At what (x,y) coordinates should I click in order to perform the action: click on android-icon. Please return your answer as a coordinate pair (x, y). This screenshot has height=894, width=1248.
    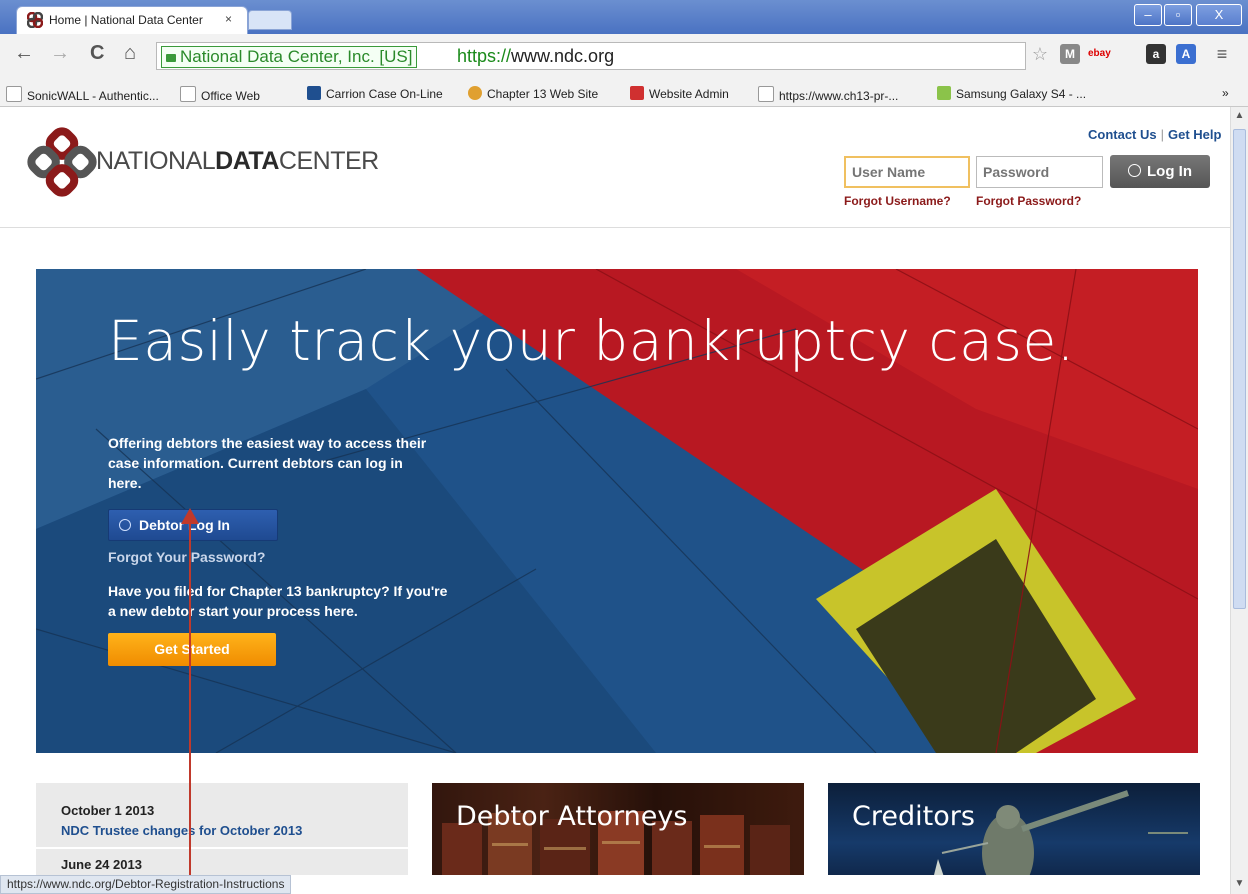
    Looking at the image, I should click on (944, 93).